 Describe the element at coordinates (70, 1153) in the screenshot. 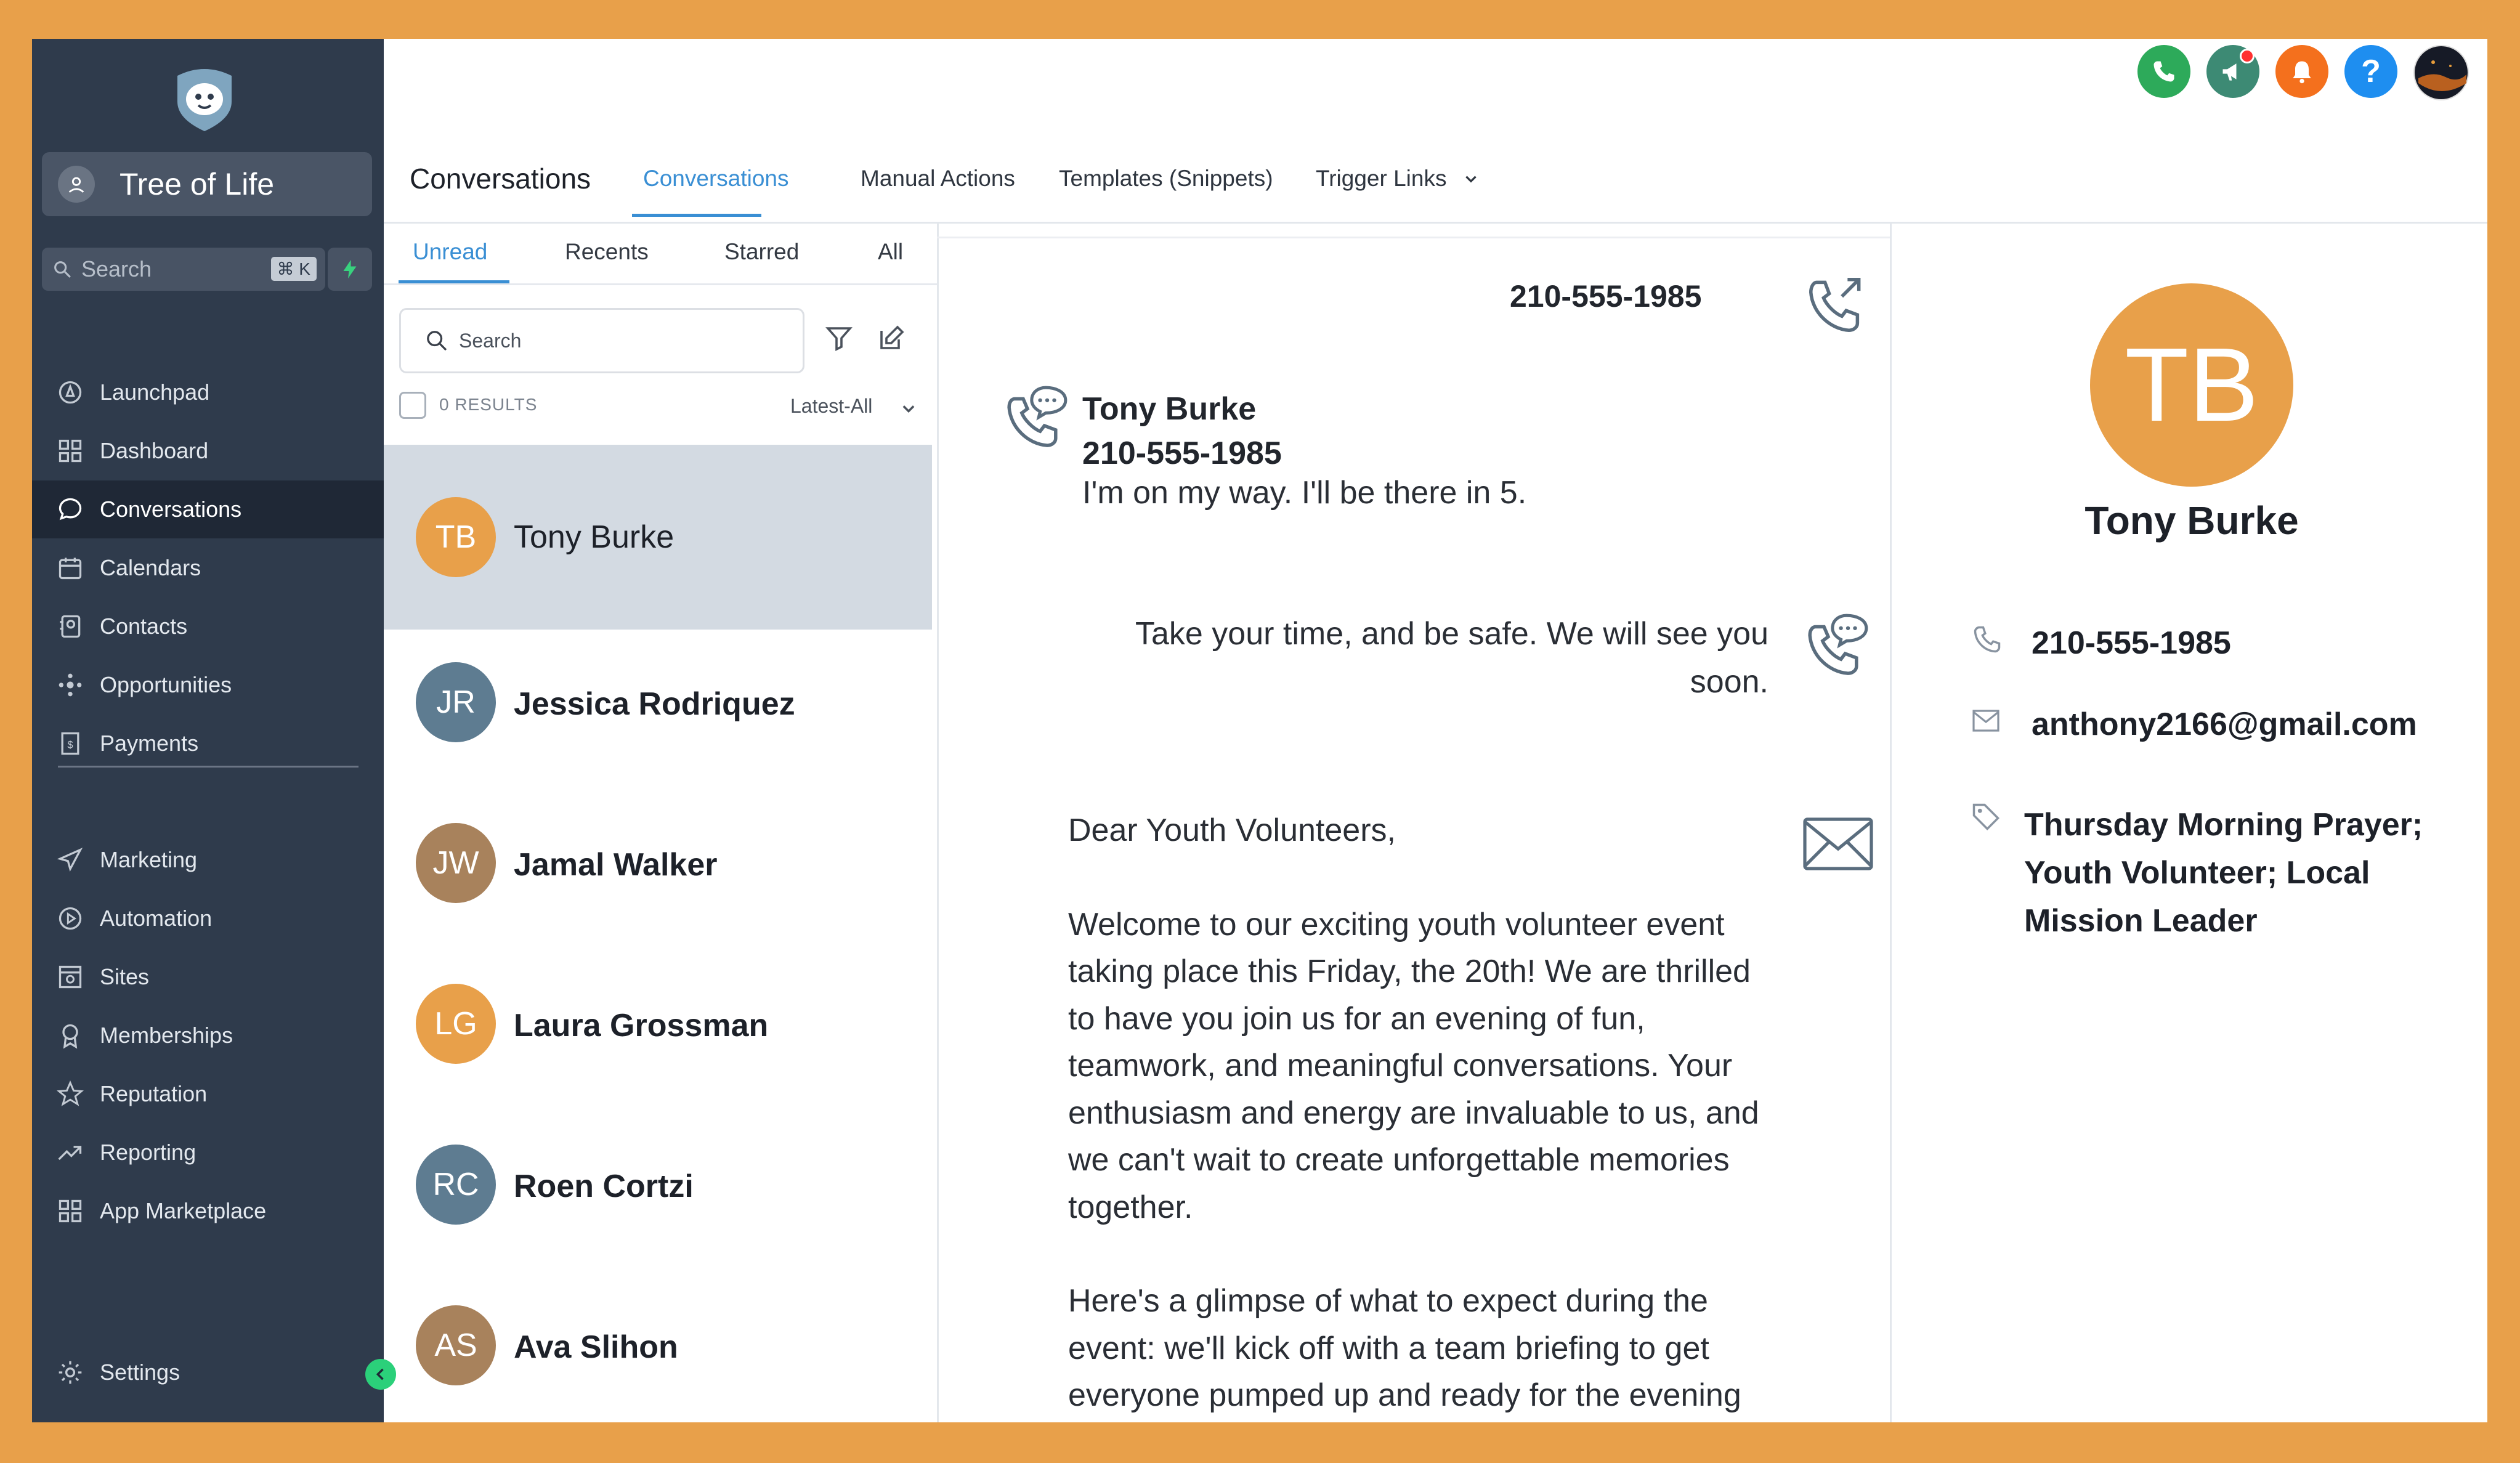

I see `trend-icon` at that location.